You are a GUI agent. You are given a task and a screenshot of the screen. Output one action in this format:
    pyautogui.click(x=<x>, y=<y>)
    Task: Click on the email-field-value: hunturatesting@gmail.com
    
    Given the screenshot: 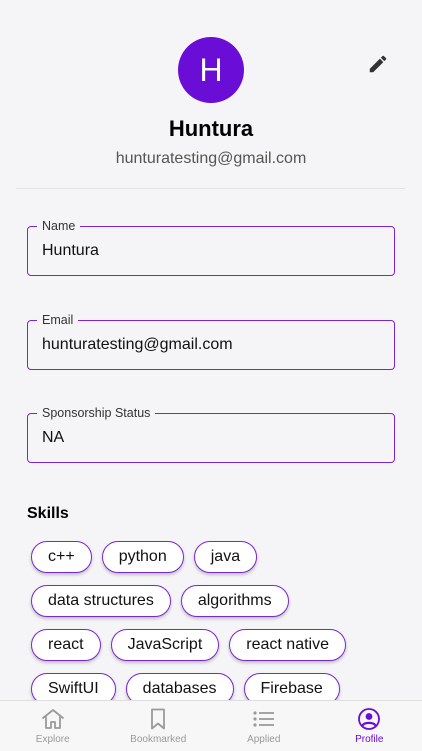 What is the action you would take?
    pyautogui.click(x=212, y=345)
    